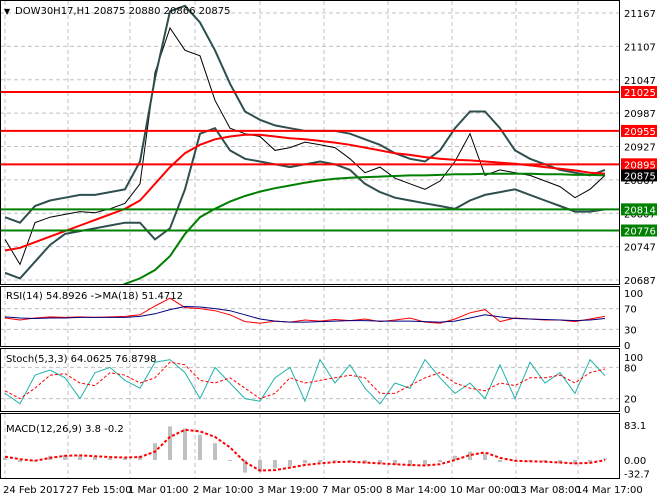 The width and height of the screenshot is (660, 500). What do you see at coordinates (630, 310) in the screenshot?
I see `y-tick-label: 70` at bounding box center [630, 310].